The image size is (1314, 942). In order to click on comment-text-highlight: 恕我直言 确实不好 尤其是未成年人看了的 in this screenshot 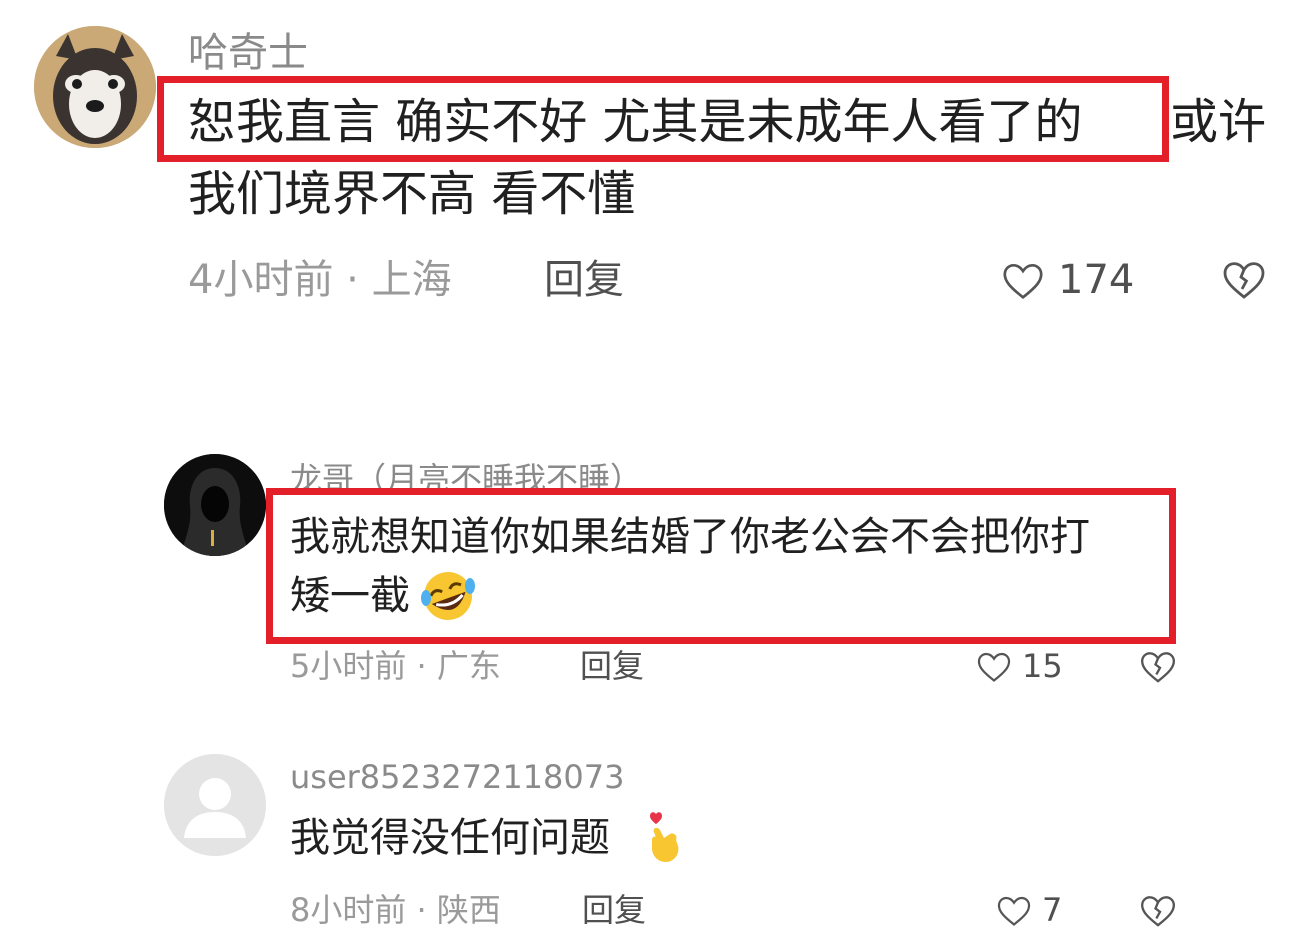, I will do `click(635, 122)`.